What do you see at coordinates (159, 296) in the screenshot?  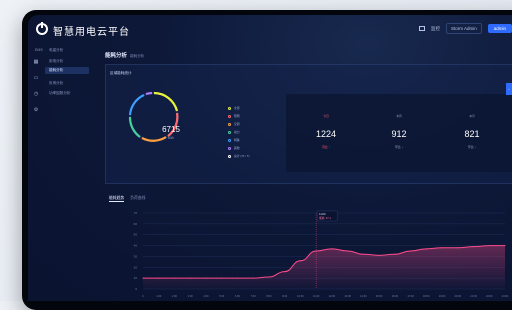 I see `x-tick-label: 1:00` at bounding box center [159, 296].